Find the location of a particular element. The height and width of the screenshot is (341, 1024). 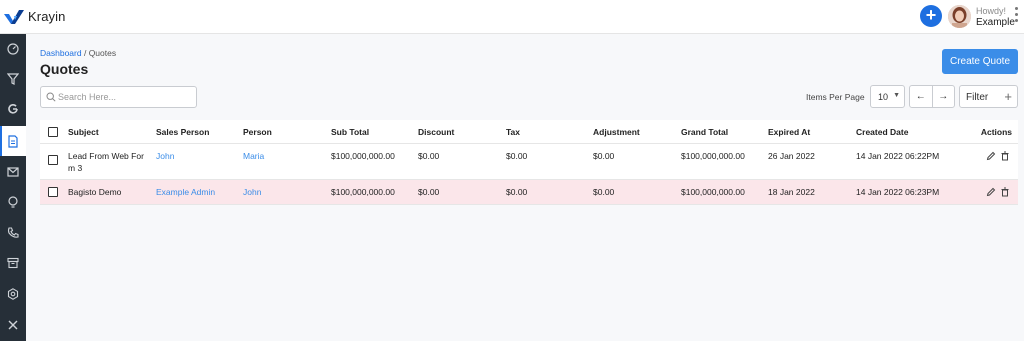

column-header-subject: Subject is located at coordinates (83, 132).